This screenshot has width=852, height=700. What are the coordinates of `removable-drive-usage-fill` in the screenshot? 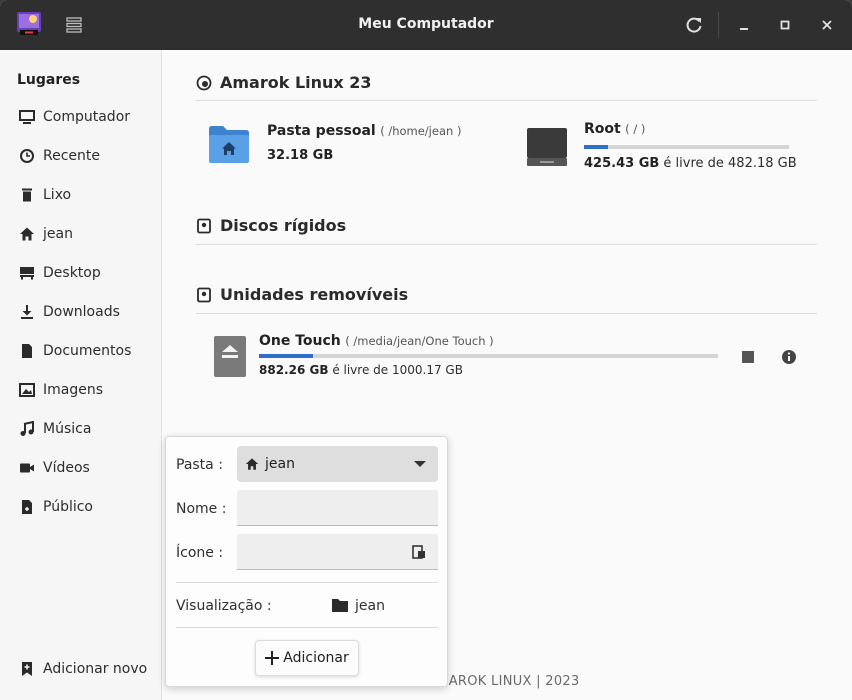 It's located at (286, 356).